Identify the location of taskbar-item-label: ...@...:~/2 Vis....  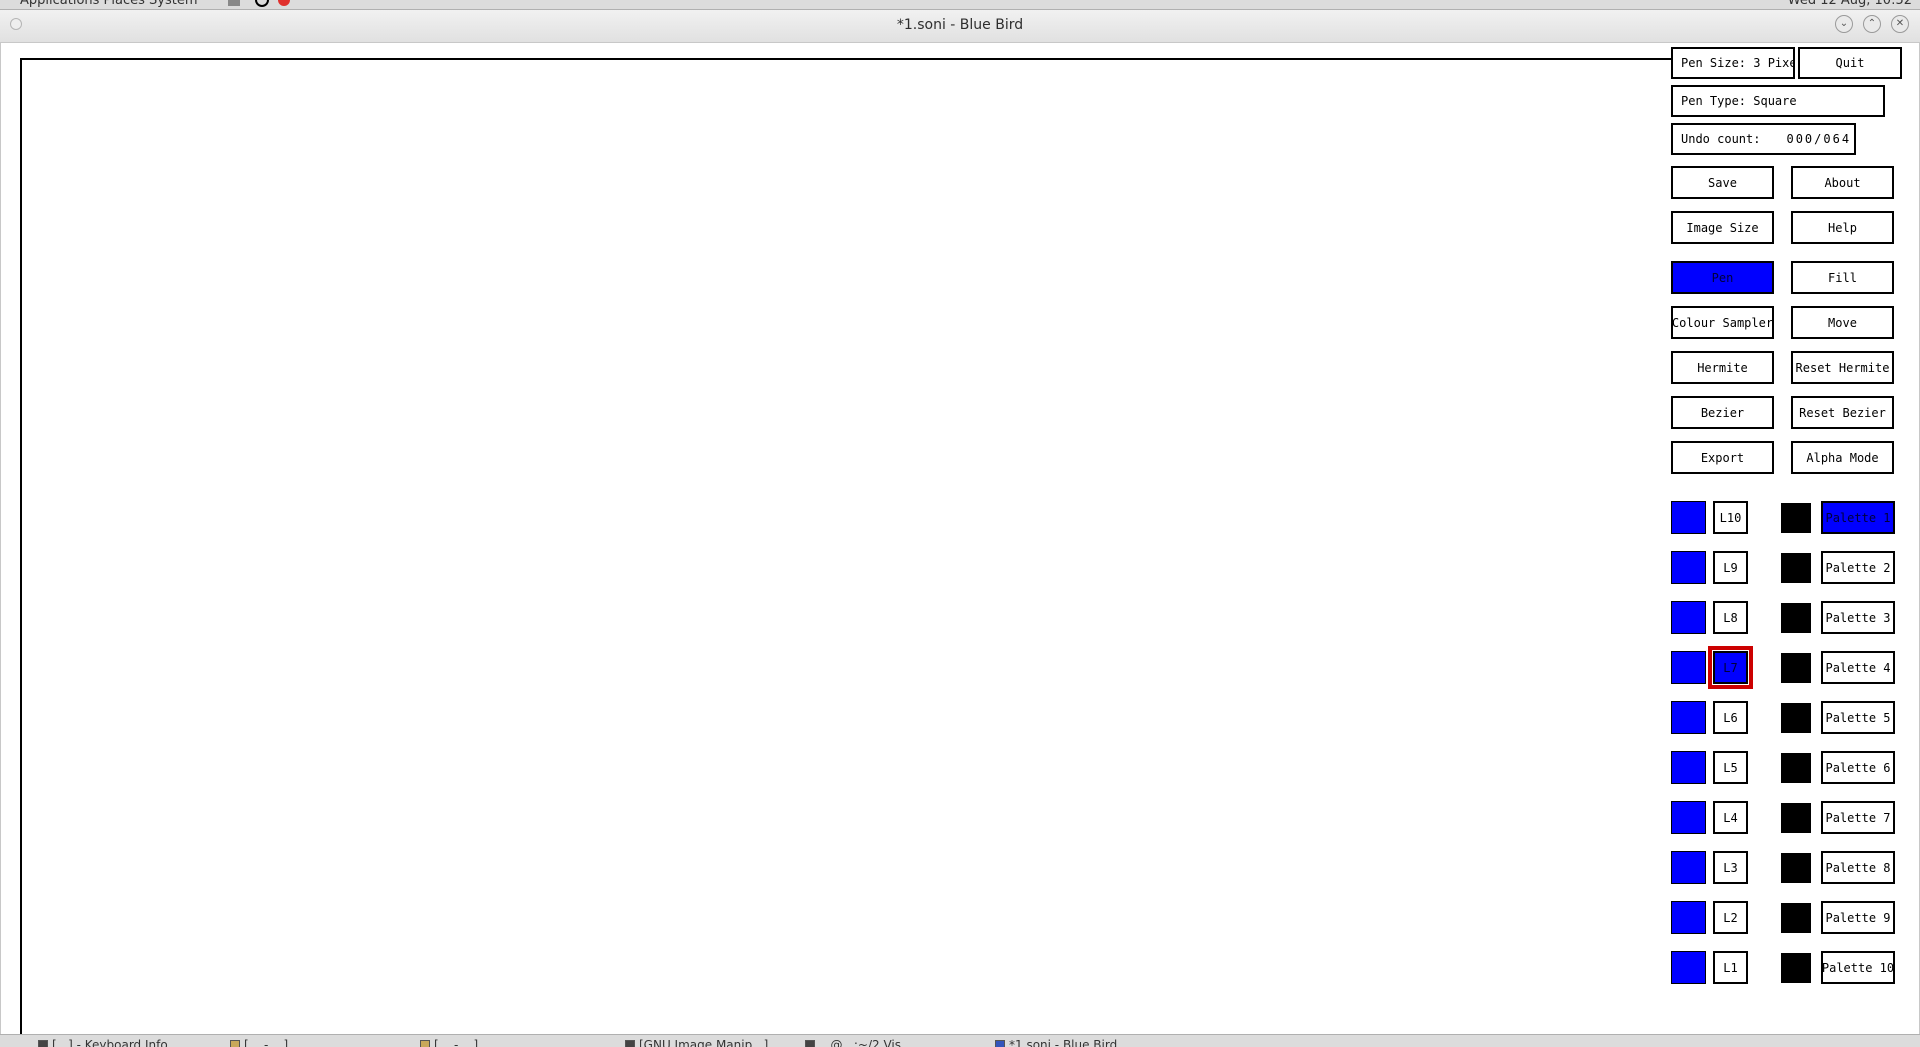
(866, 1042).